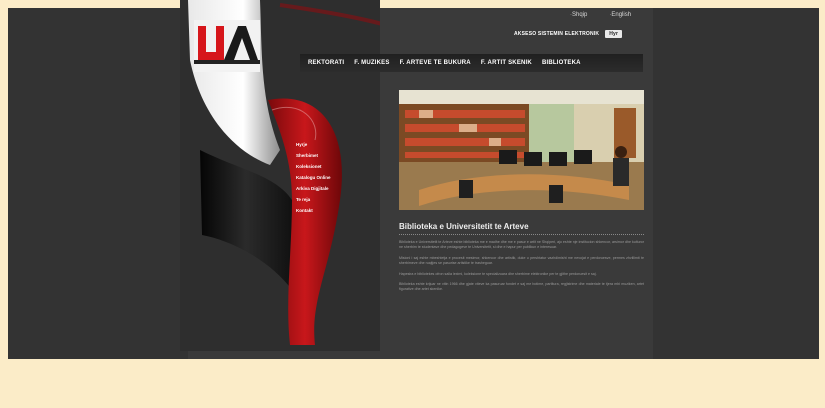 The height and width of the screenshot is (408, 825). What do you see at coordinates (313, 188) in the screenshot?
I see `sidebar-item-arkiva-digjitale: Arkiva Digjitale` at bounding box center [313, 188].